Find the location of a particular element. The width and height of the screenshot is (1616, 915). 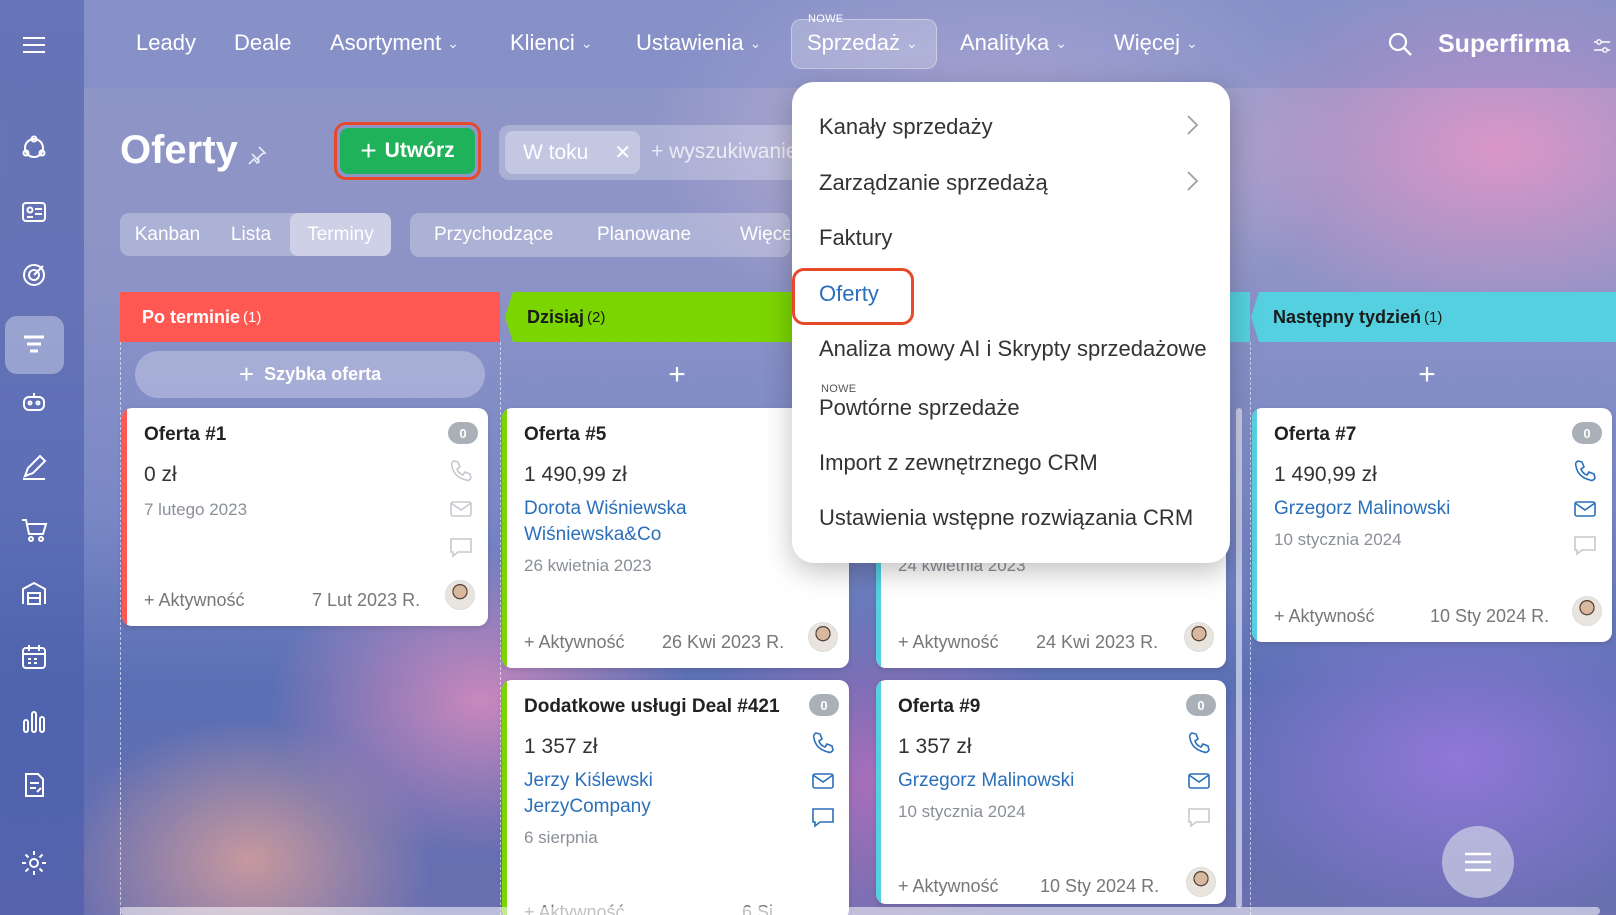

calendar-icon is located at coordinates (34, 657).